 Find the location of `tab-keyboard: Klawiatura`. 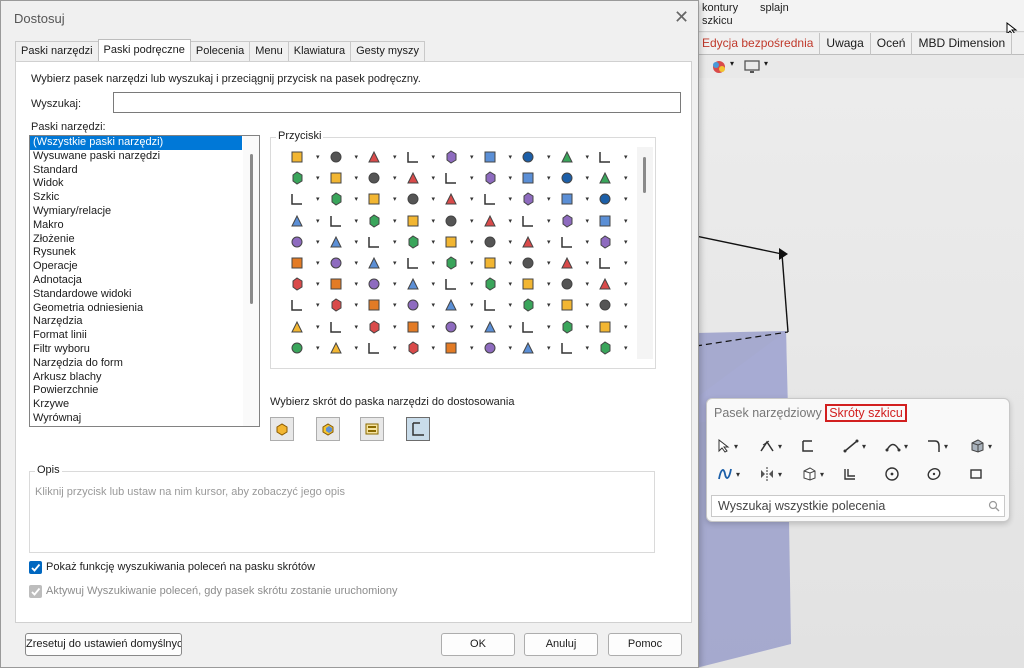

tab-keyboard: Klawiatura is located at coordinates (319, 51).